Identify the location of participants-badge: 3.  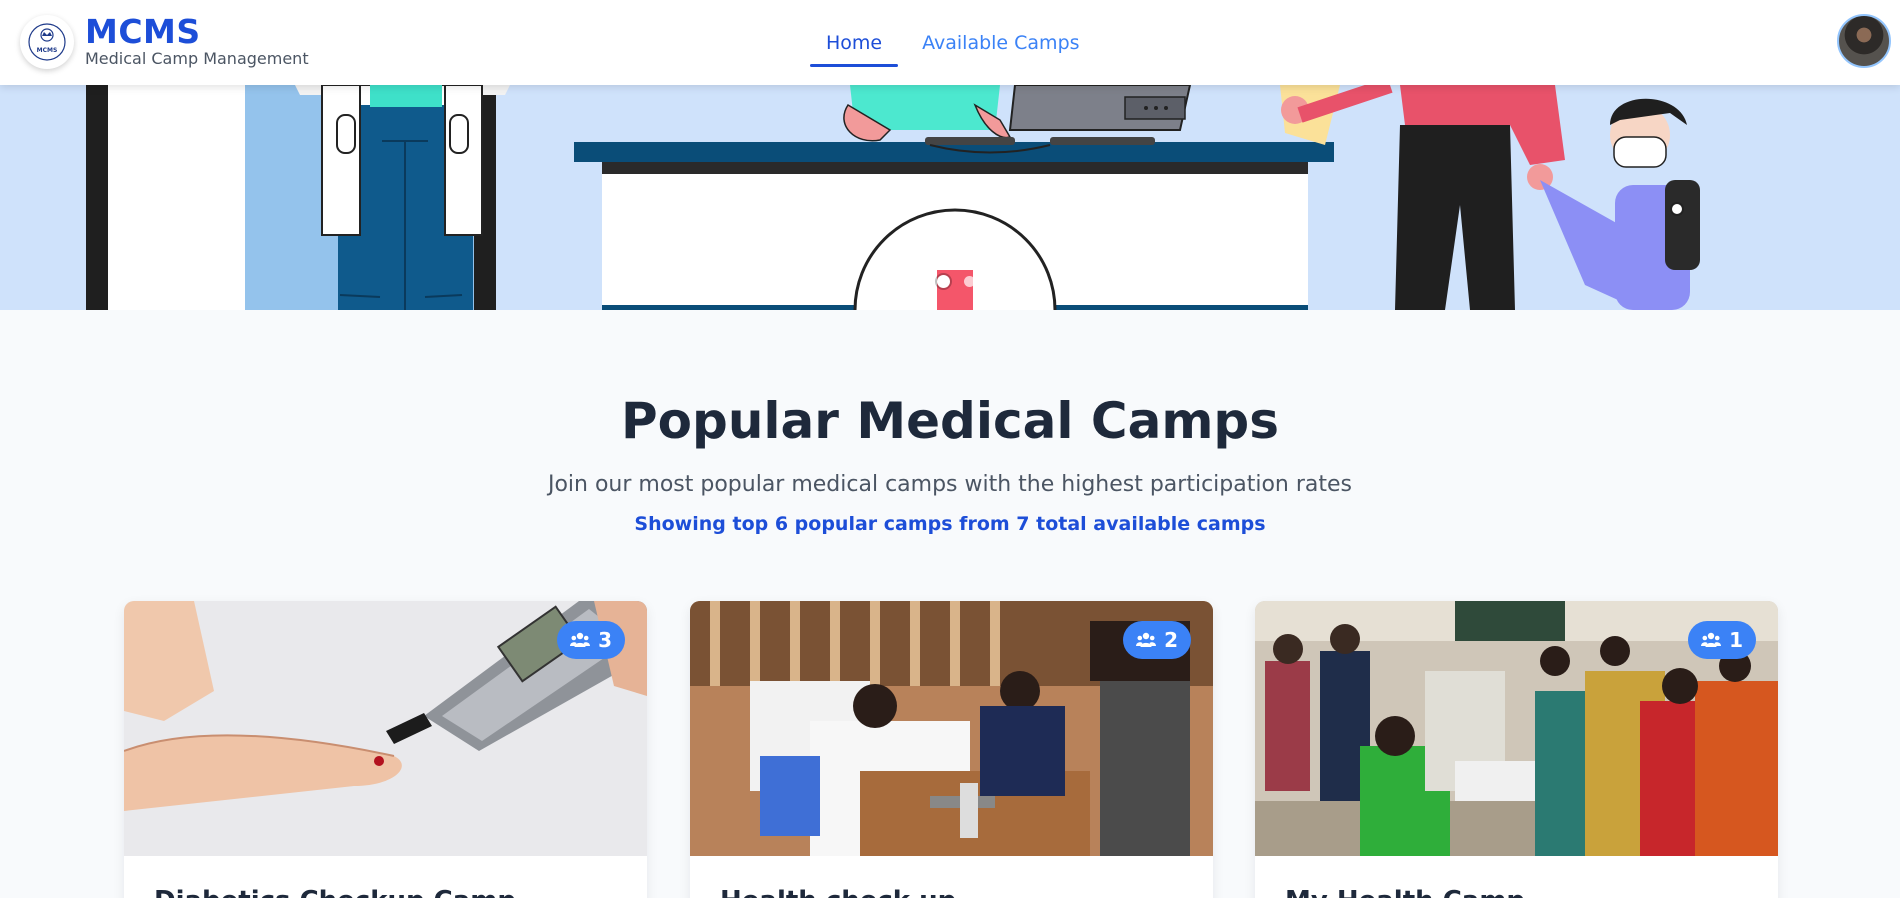
(591, 640).